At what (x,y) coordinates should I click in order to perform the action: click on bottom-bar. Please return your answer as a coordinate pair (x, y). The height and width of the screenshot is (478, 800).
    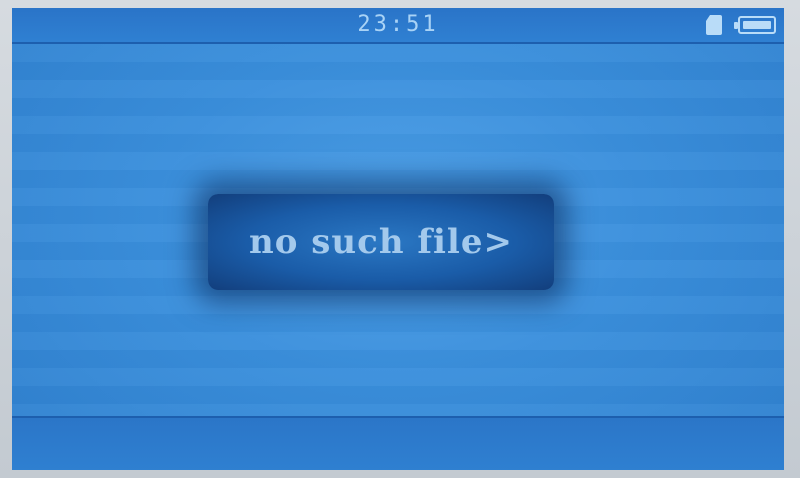
    Looking at the image, I should click on (398, 443).